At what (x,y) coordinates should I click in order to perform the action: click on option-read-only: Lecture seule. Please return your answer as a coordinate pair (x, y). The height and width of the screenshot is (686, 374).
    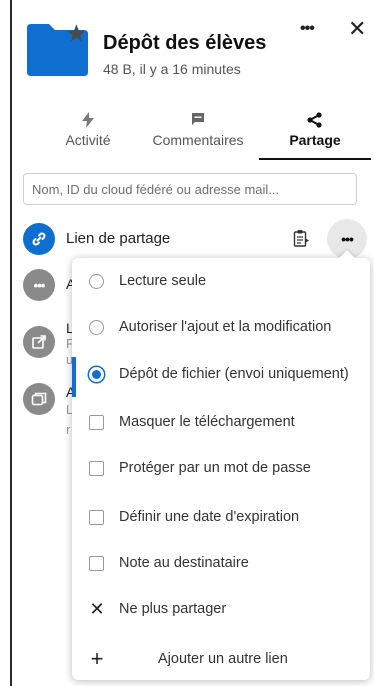
    Looking at the image, I should click on (221, 281).